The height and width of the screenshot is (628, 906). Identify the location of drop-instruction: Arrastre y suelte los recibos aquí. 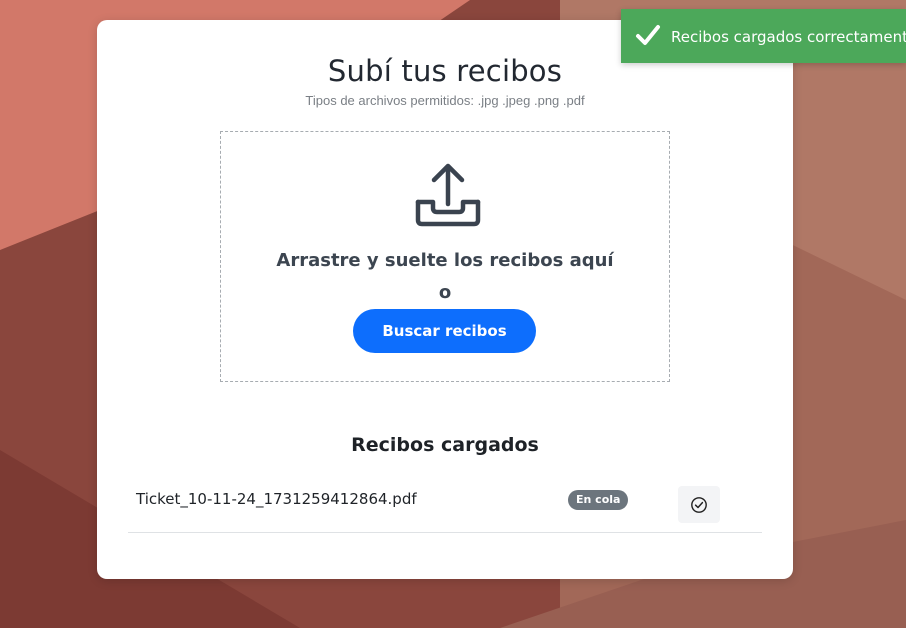
(445, 260).